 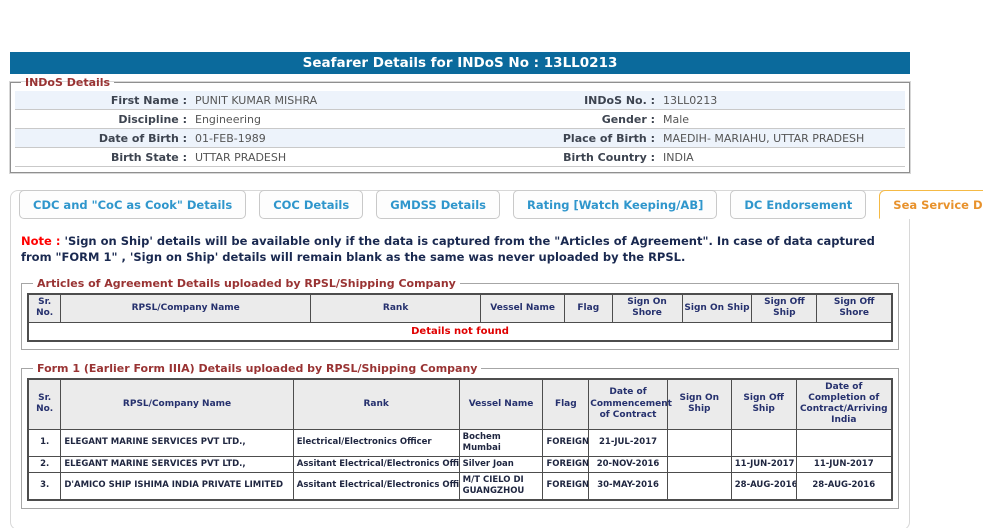 What do you see at coordinates (615, 204) in the screenshot?
I see `tab-rating-watch-keeping: Rating [Watch Keeping/AB]` at bounding box center [615, 204].